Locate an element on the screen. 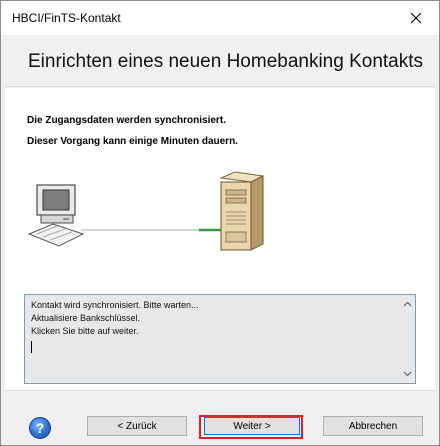 Image resolution: width=440 pixels, height=446 pixels. computer-icon is located at coordinates (56, 215).